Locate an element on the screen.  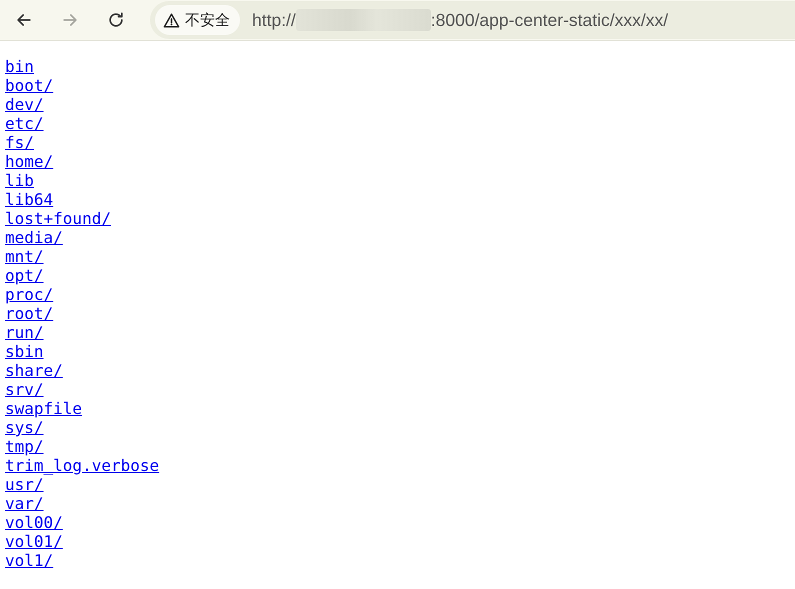
file-link: home/ is located at coordinates (29, 161).